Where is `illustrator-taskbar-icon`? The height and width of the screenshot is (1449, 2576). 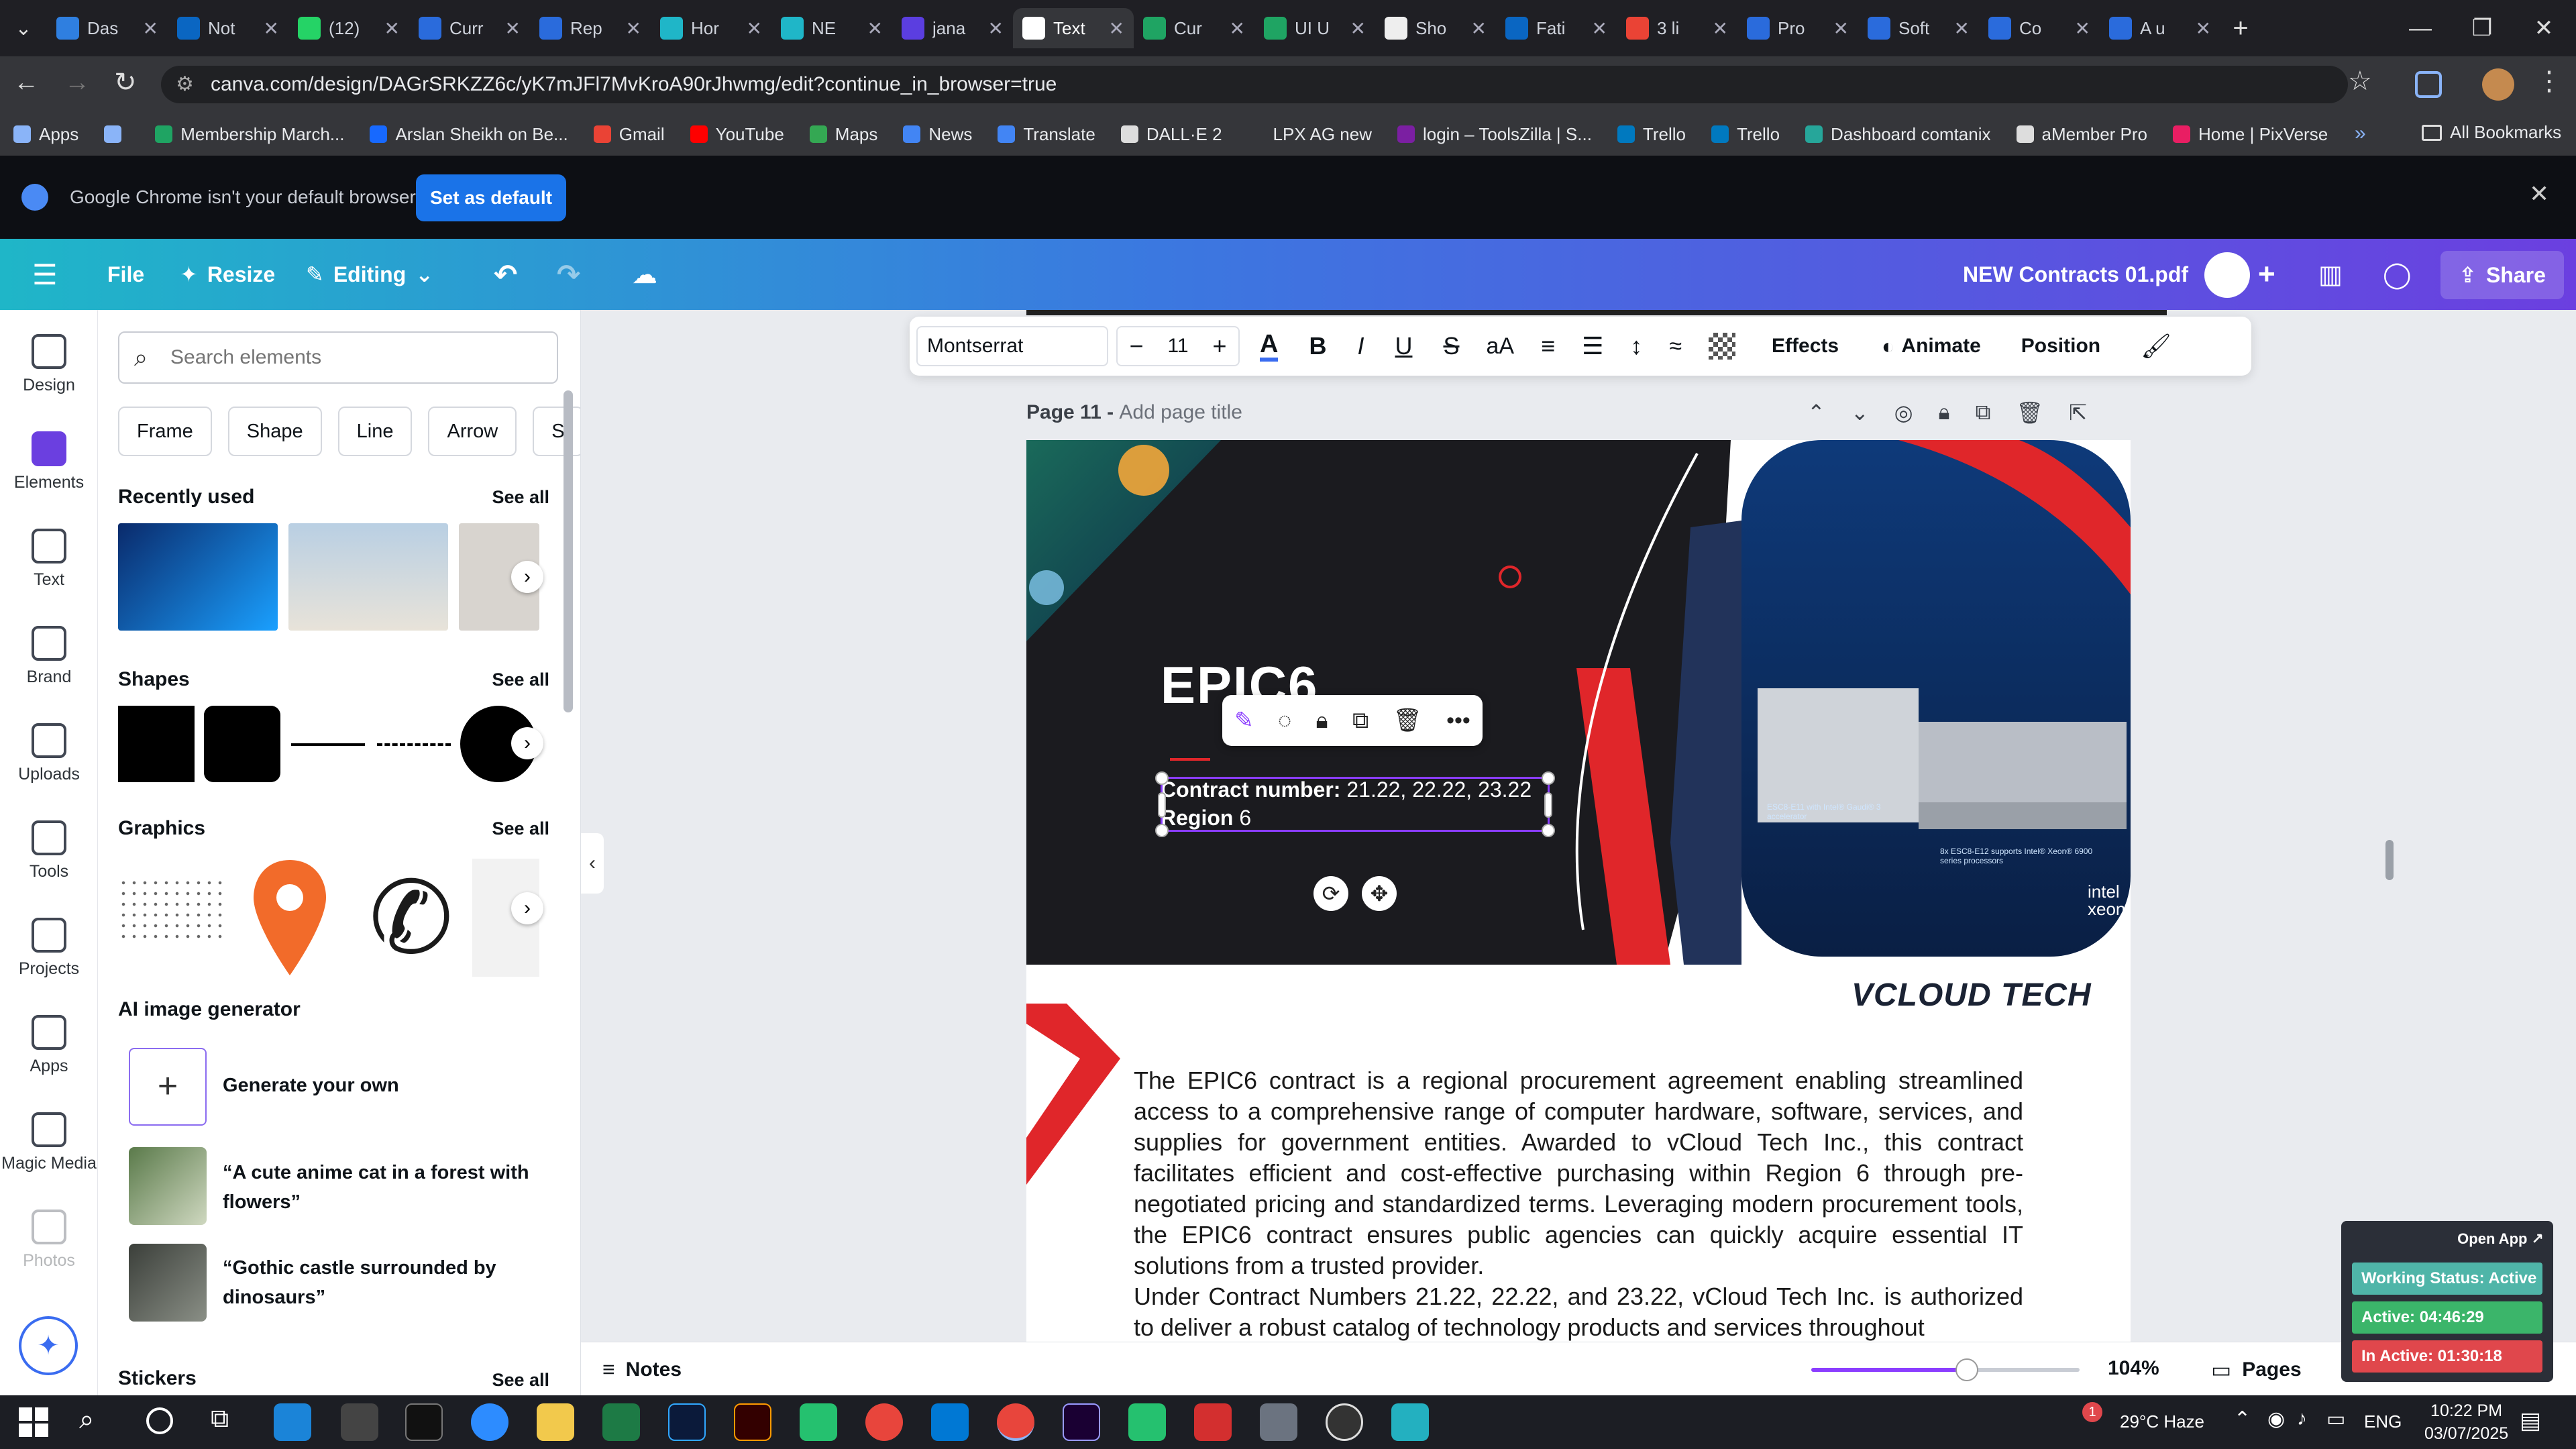 illustrator-taskbar-icon is located at coordinates (752, 1422).